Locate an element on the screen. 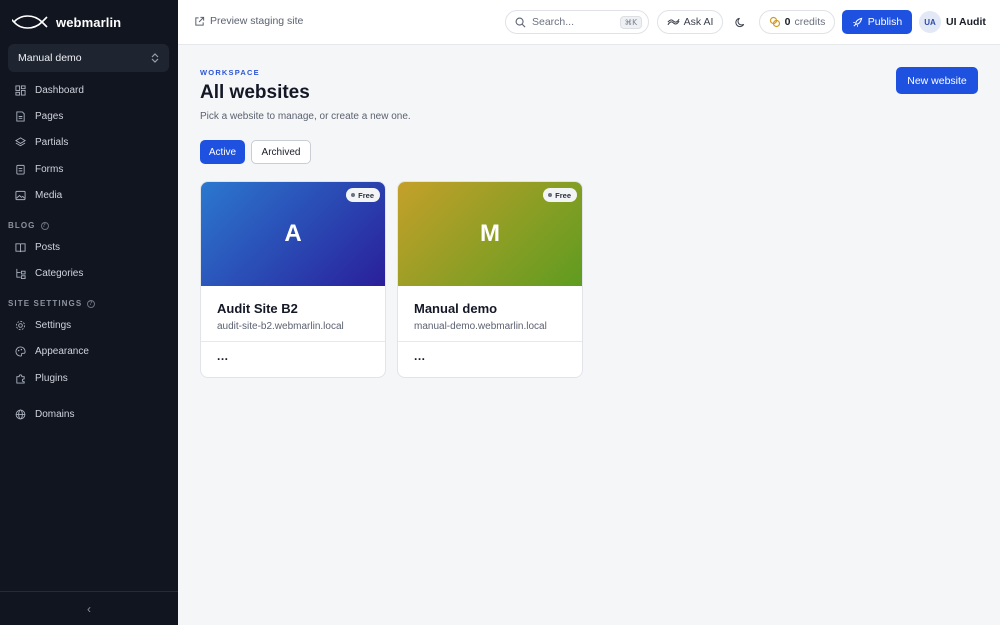 This screenshot has width=1000, height=625. sidebar-item-label: Plugins is located at coordinates (51, 378).